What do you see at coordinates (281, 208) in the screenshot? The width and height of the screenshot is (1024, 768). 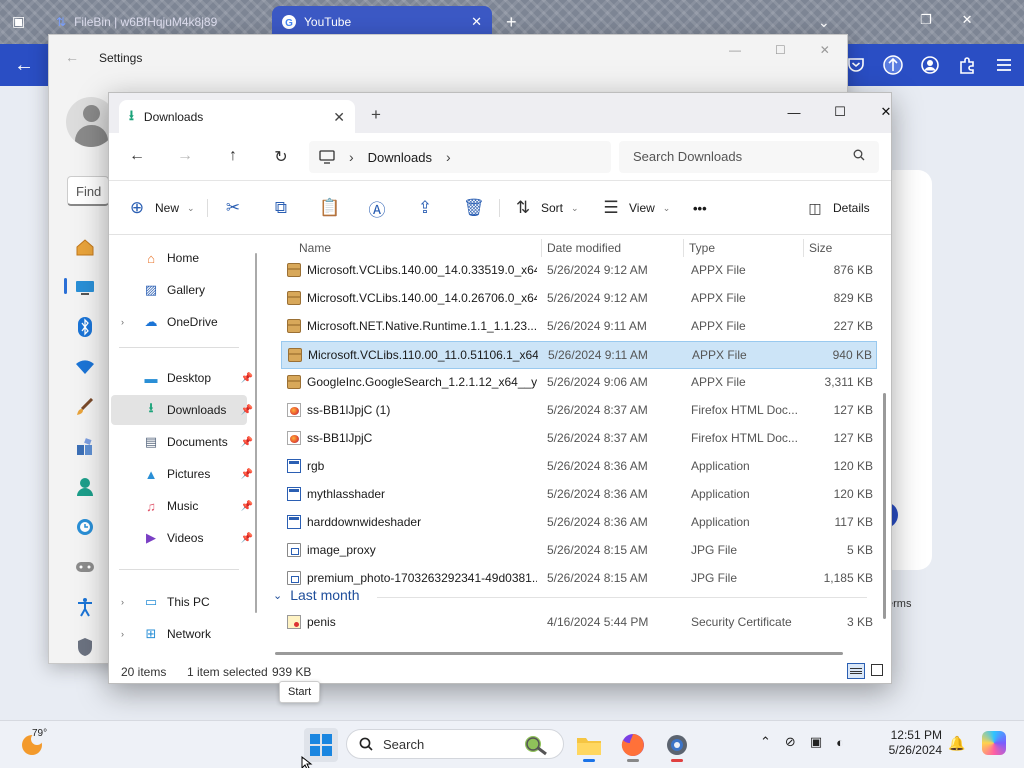 I see `copy-button: ⧉` at bounding box center [281, 208].